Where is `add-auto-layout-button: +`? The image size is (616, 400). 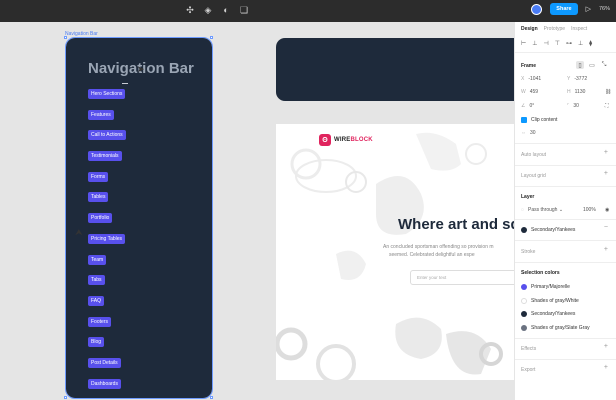
add-auto-layout-button: + is located at coordinates (606, 152).